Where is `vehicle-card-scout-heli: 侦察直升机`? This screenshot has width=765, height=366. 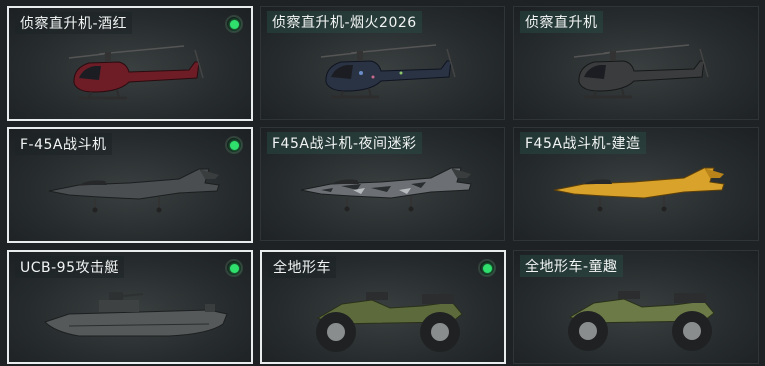 vehicle-card-scout-heli: 侦察直升机 is located at coordinates (636, 63).